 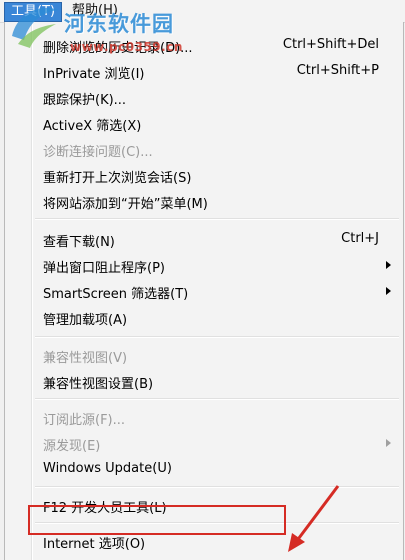 What do you see at coordinates (72, 446) in the screenshot?
I see `menu-item-label: 源发现(E)` at bounding box center [72, 446].